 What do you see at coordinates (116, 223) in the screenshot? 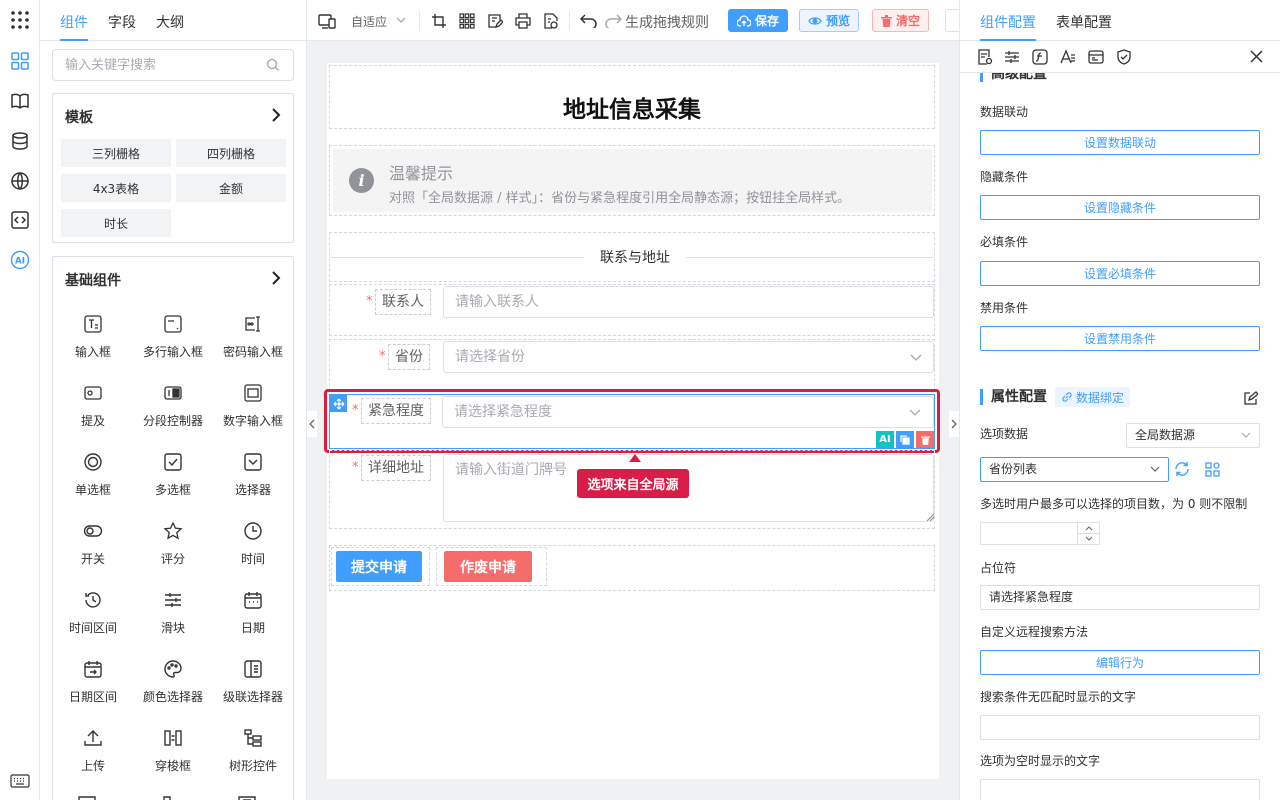
I see `template-duration: 时长` at bounding box center [116, 223].